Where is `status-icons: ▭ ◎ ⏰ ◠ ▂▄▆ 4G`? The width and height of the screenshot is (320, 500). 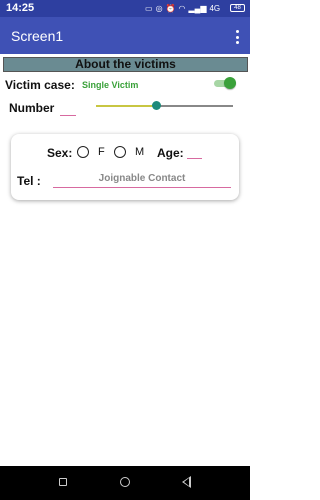 status-icons: ▭ ◎ ⏰ ◠ ▂▄▆ 4G is located at coordinates (182, 8).